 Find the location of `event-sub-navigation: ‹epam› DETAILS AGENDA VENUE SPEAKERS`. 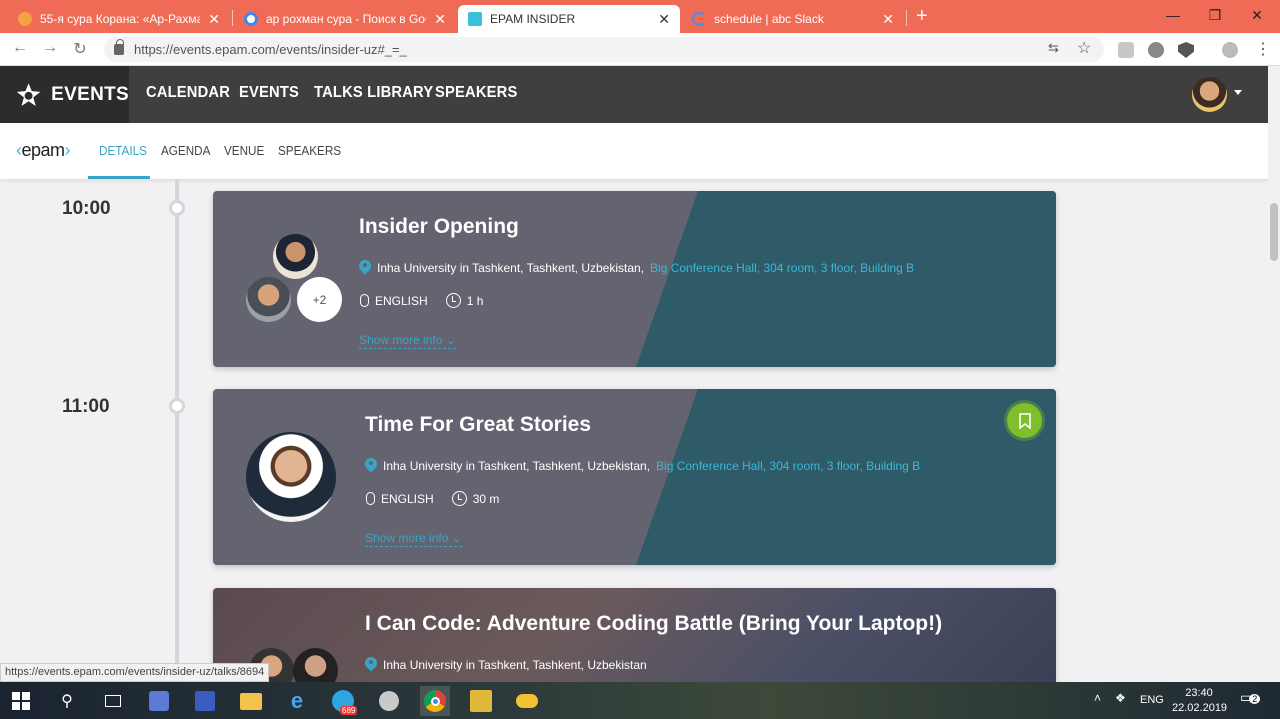

event-sub-navigation: ‹epam› DETAILS AGENDA VENUE SPEAKERS is located at coordinates (634, 151).